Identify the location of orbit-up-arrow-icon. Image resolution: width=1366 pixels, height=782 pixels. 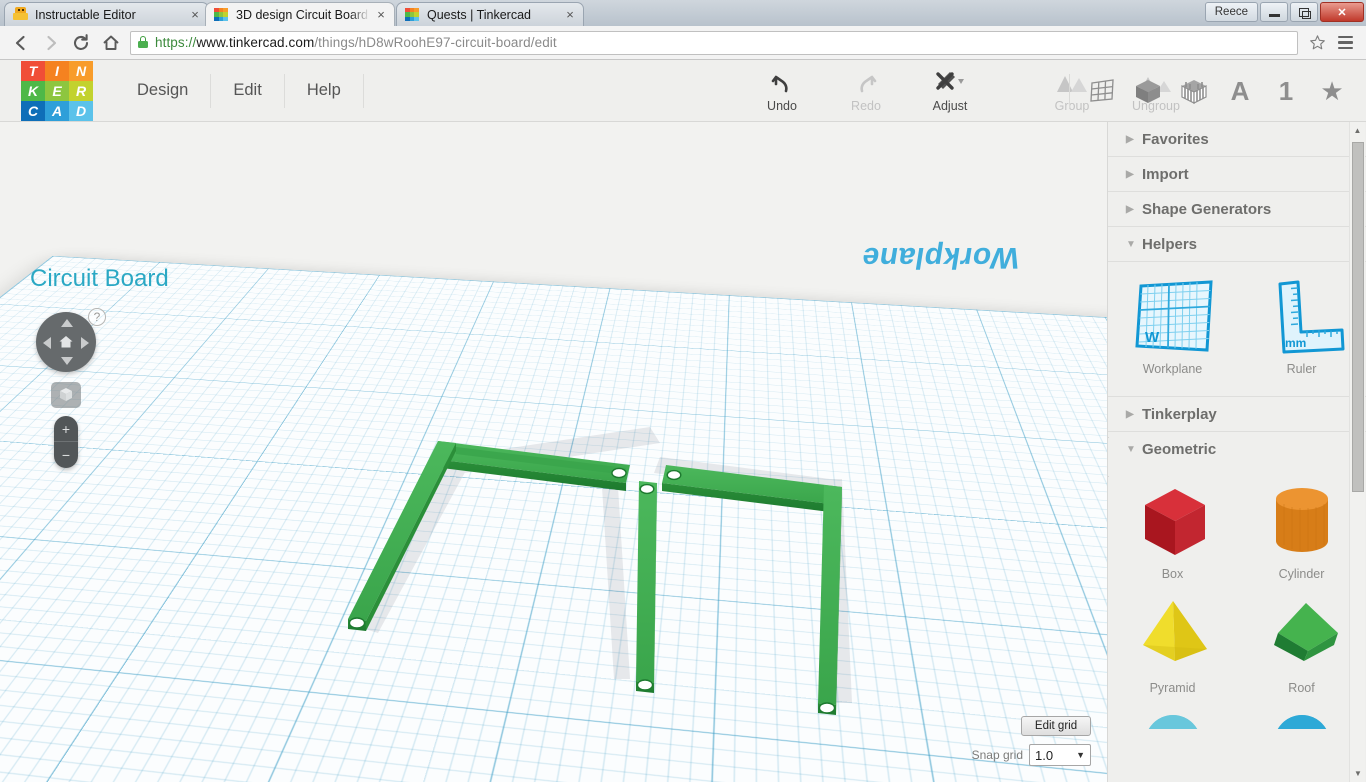
(67, 323).